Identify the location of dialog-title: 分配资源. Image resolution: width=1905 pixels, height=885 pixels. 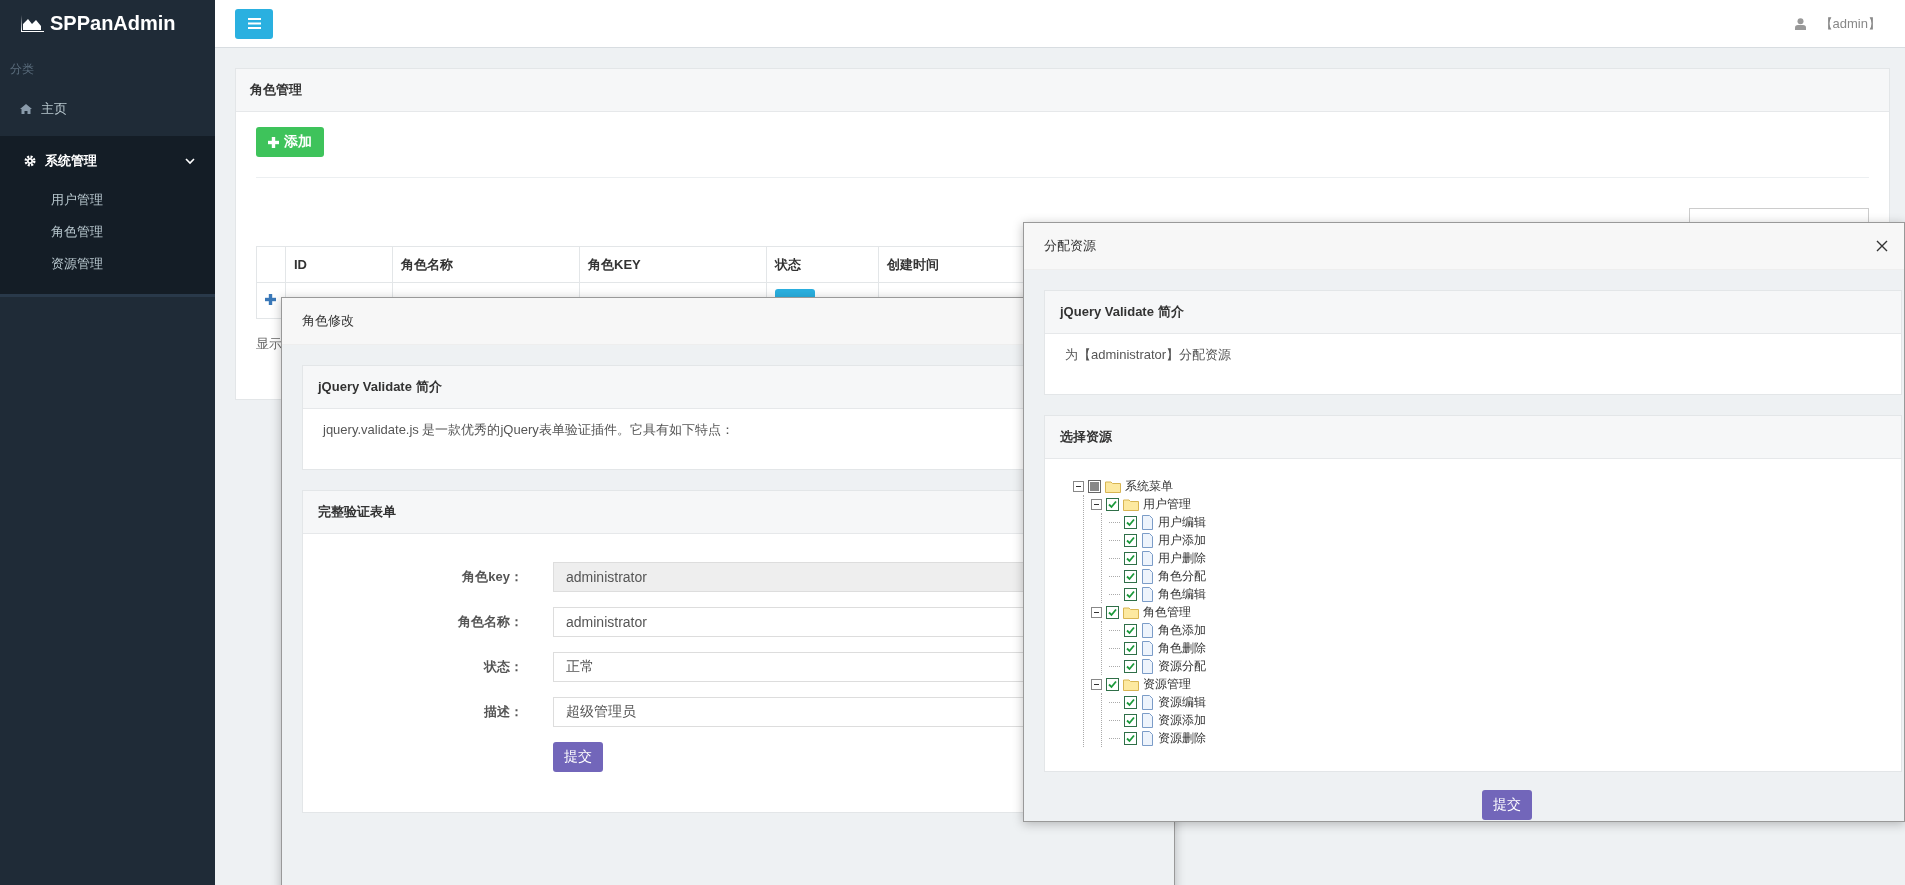
(1070, 246).